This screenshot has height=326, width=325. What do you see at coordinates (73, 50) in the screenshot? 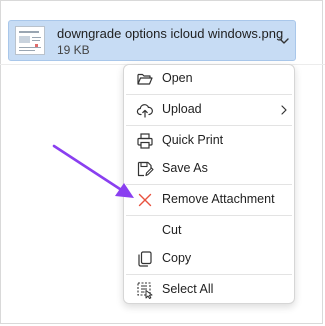
I see `attachment-file-size: 19 KB` at bounding box center [73, 50].